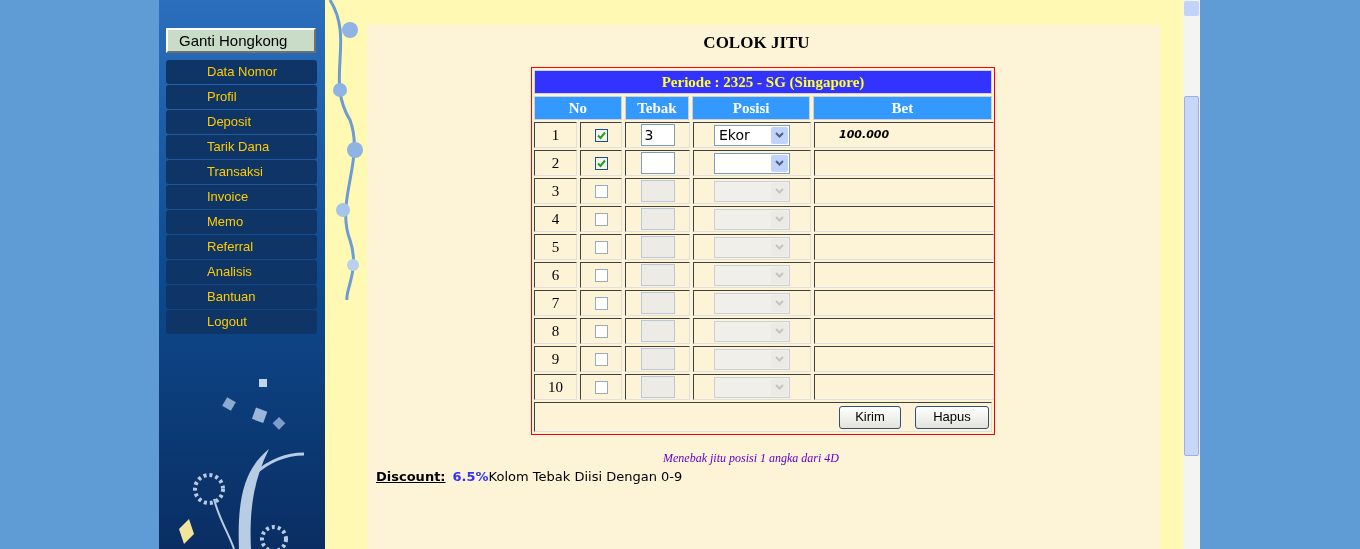 The height and width of the screenshot is (549, 1360). What do you see at coordinates (241, 197) in the screenshot?
I see `sidebar-item: Invoice` at bounding box center [241, 197].